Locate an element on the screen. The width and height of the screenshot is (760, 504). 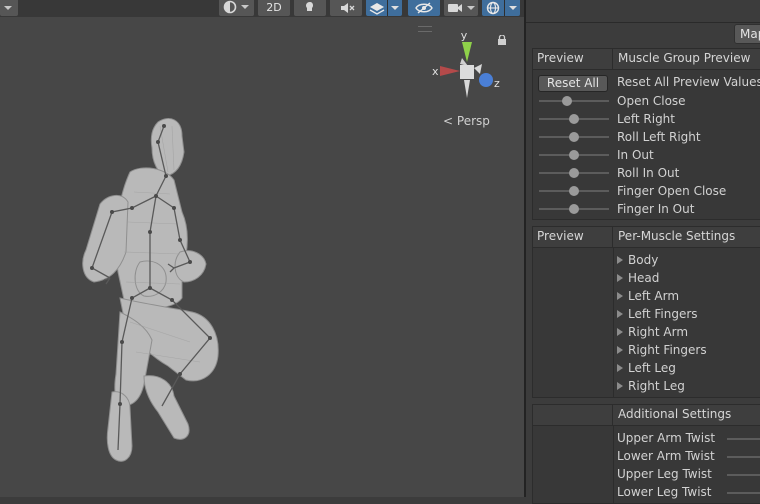
muscle-group-foldout: Left Leg is located at coordinates (646, 368).